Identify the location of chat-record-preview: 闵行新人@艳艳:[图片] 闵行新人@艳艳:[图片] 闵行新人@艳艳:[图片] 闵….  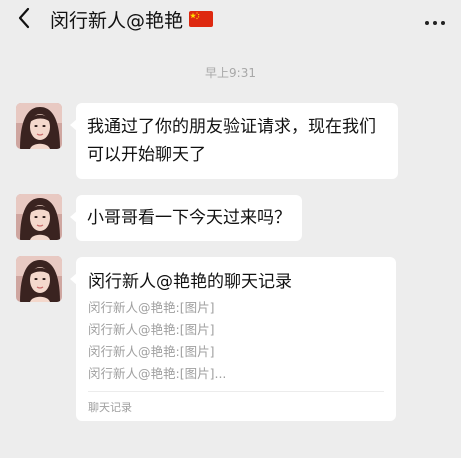
(157, 341).